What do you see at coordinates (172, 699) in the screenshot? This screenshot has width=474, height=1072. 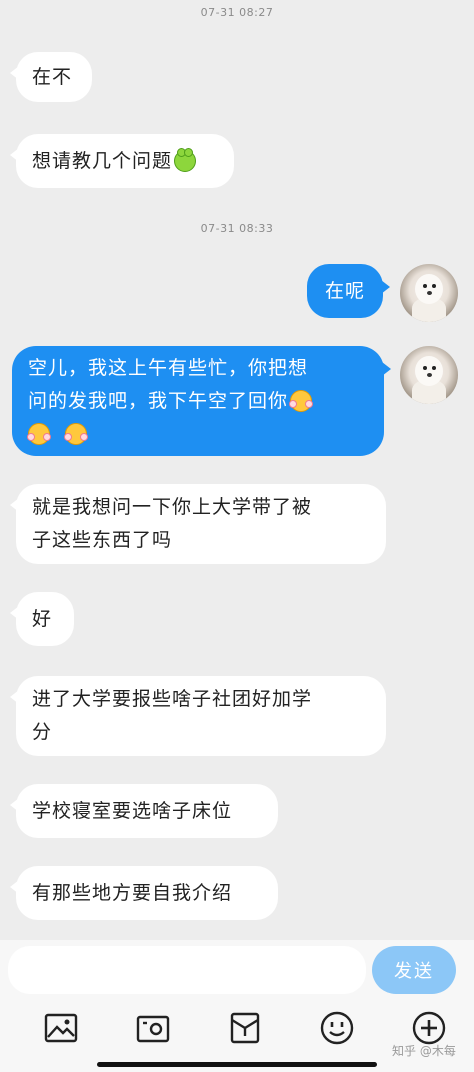 I see `message-text: 进了大学要报些啥子社团好加学` at bounding box center [172, 699].